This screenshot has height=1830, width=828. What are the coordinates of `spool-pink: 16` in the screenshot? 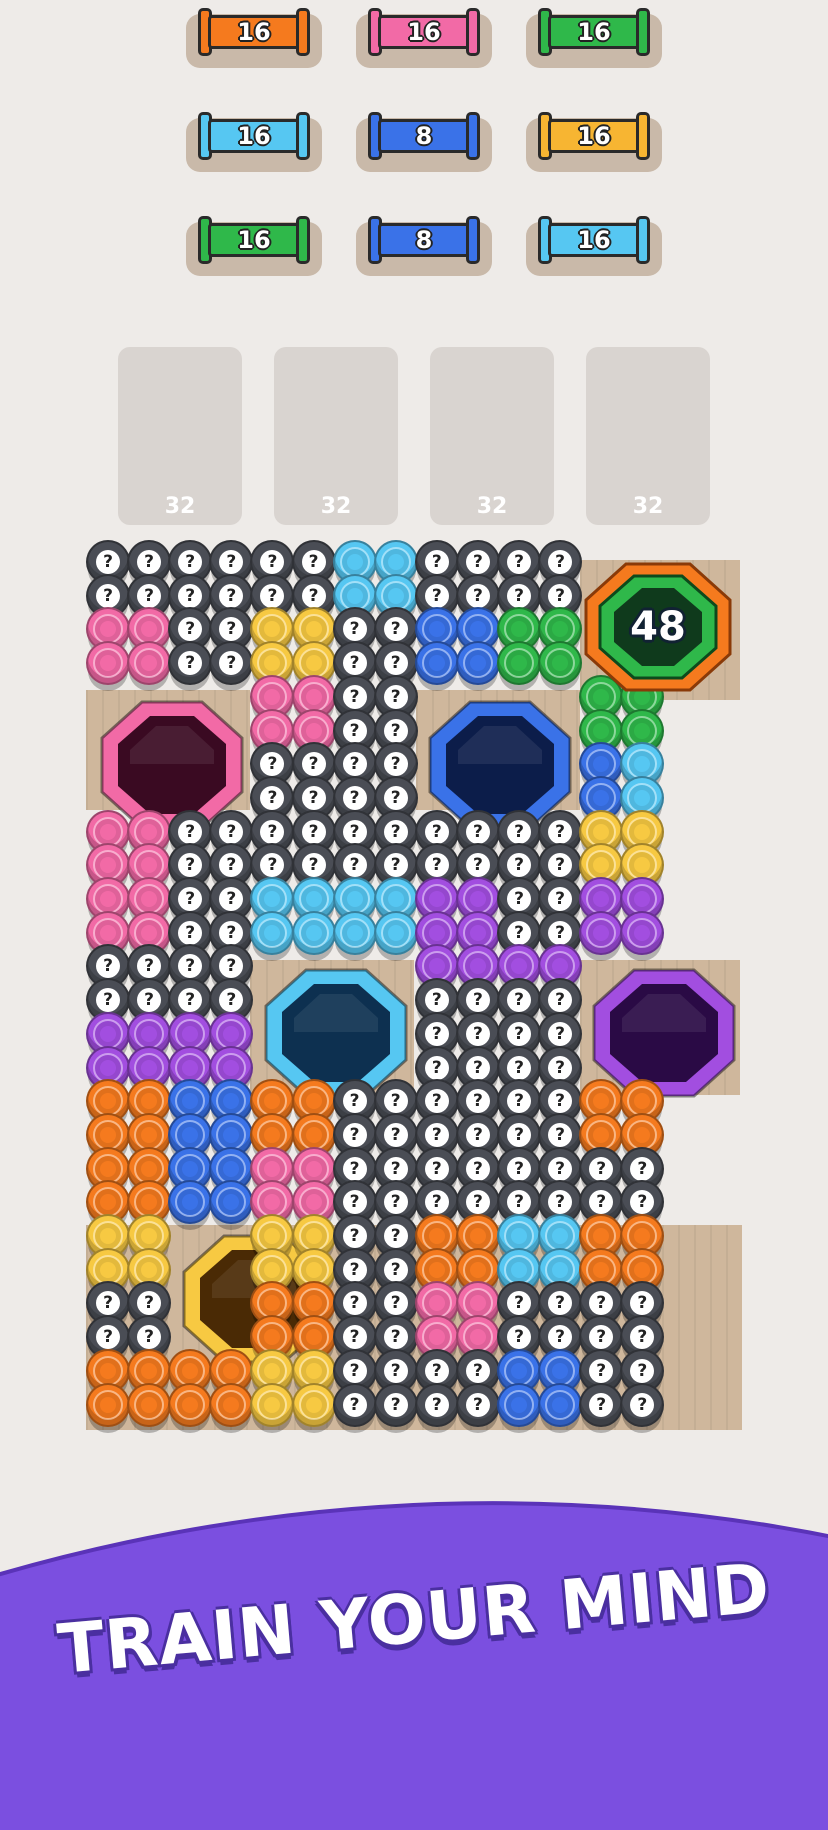 It's located at (424, 38).